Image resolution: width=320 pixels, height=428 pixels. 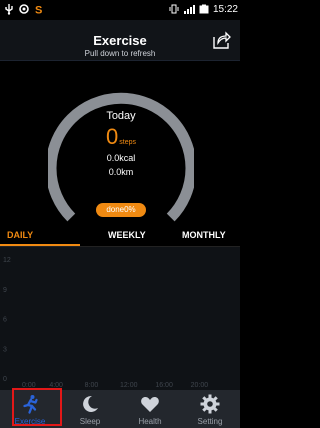 I want to click on status-time: 15:22, so click(x=225, y=9).